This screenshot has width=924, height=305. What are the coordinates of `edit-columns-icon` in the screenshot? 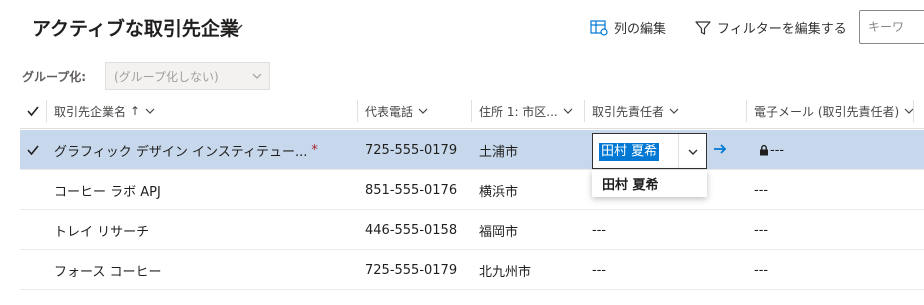 It's located at (599, 27).